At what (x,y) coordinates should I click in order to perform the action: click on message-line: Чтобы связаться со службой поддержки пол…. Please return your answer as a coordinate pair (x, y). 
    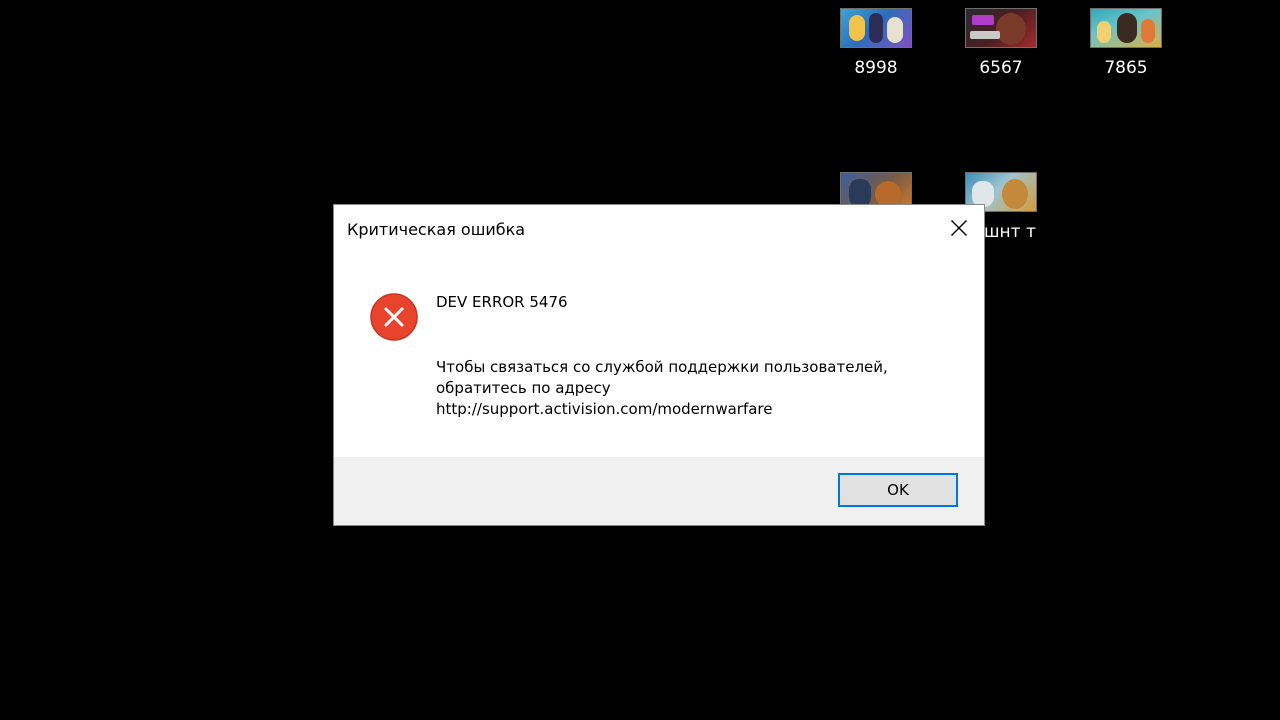
    Looking at the image, I should click on (662, 367).